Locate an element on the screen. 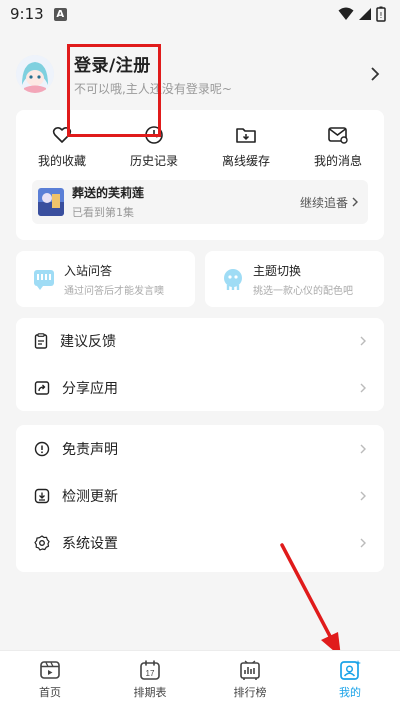 The height and width of the screenshot is (711, 400). bottom-navigation: 首页 17 排期表 排行榜 我的 is located at coordinates (200, 680).